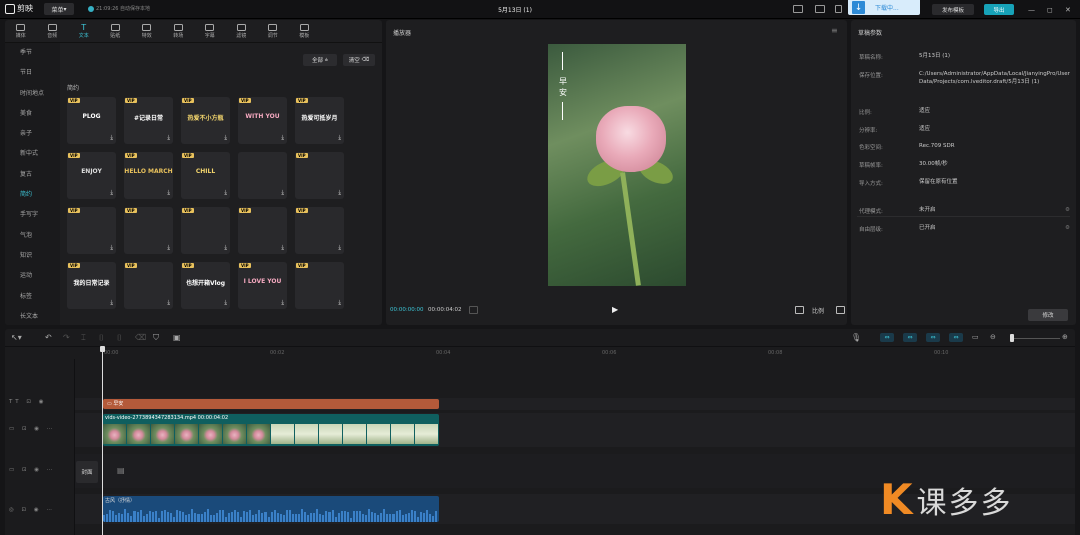  Describe the element at coordinates (66, 337) in the screenshot. I see `redo-icon: ↷` at that location.